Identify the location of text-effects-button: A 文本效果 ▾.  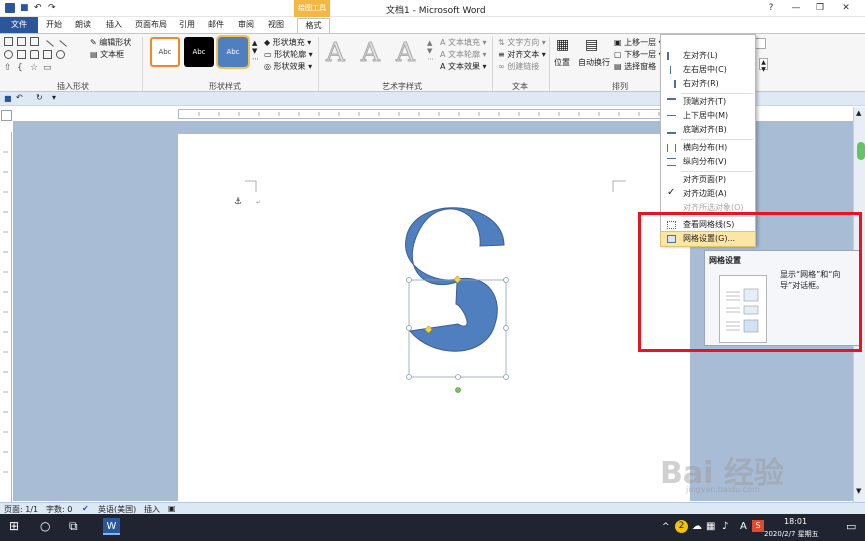
(463, 66).